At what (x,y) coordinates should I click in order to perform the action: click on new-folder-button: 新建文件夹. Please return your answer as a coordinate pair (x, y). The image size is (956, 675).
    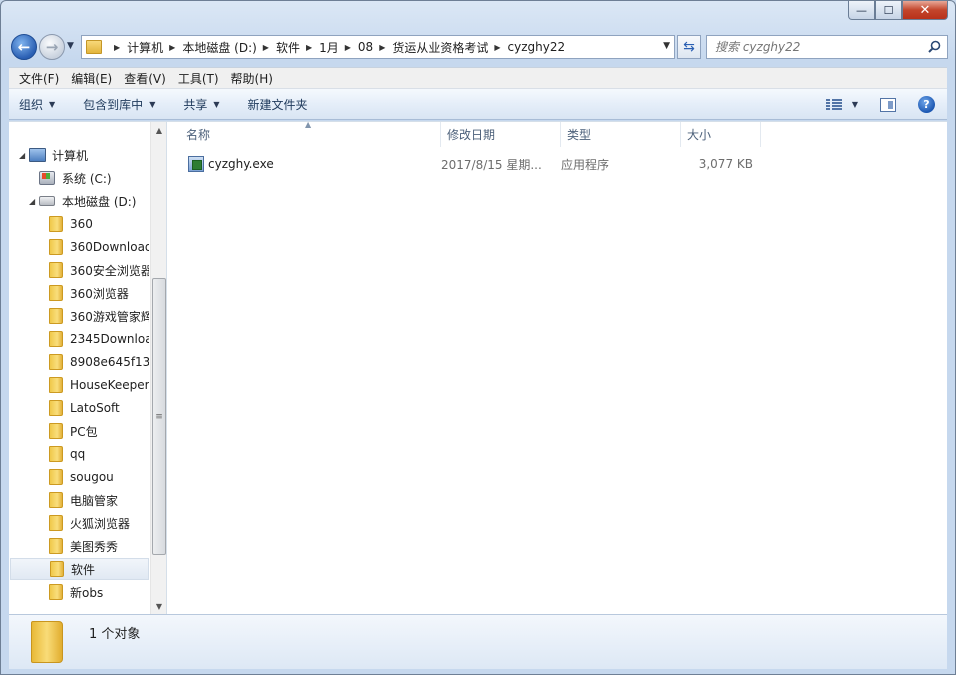
    Looking at the image, I should click on (278, 104).